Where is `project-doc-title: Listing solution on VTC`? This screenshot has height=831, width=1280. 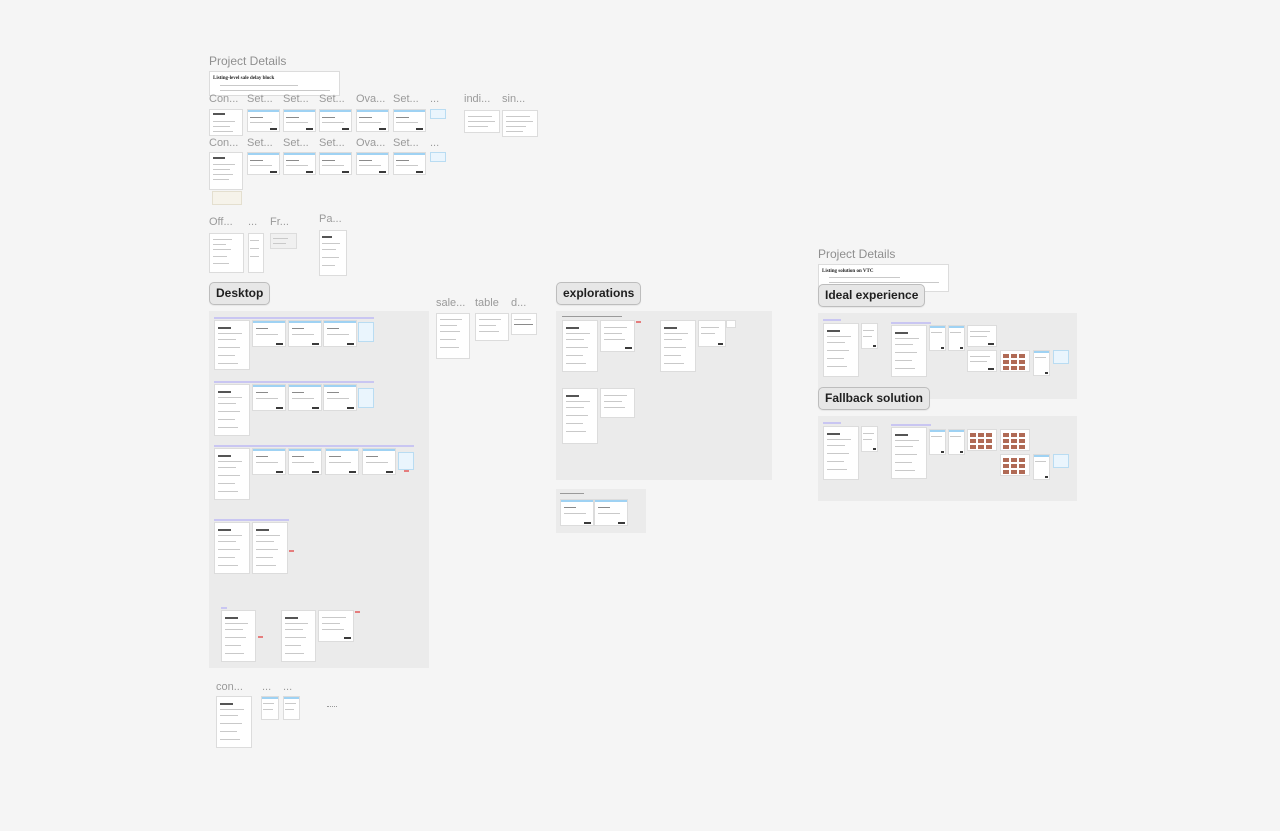
project-doc-title: Listing solution on VTC is located at coordinates (848, 271).